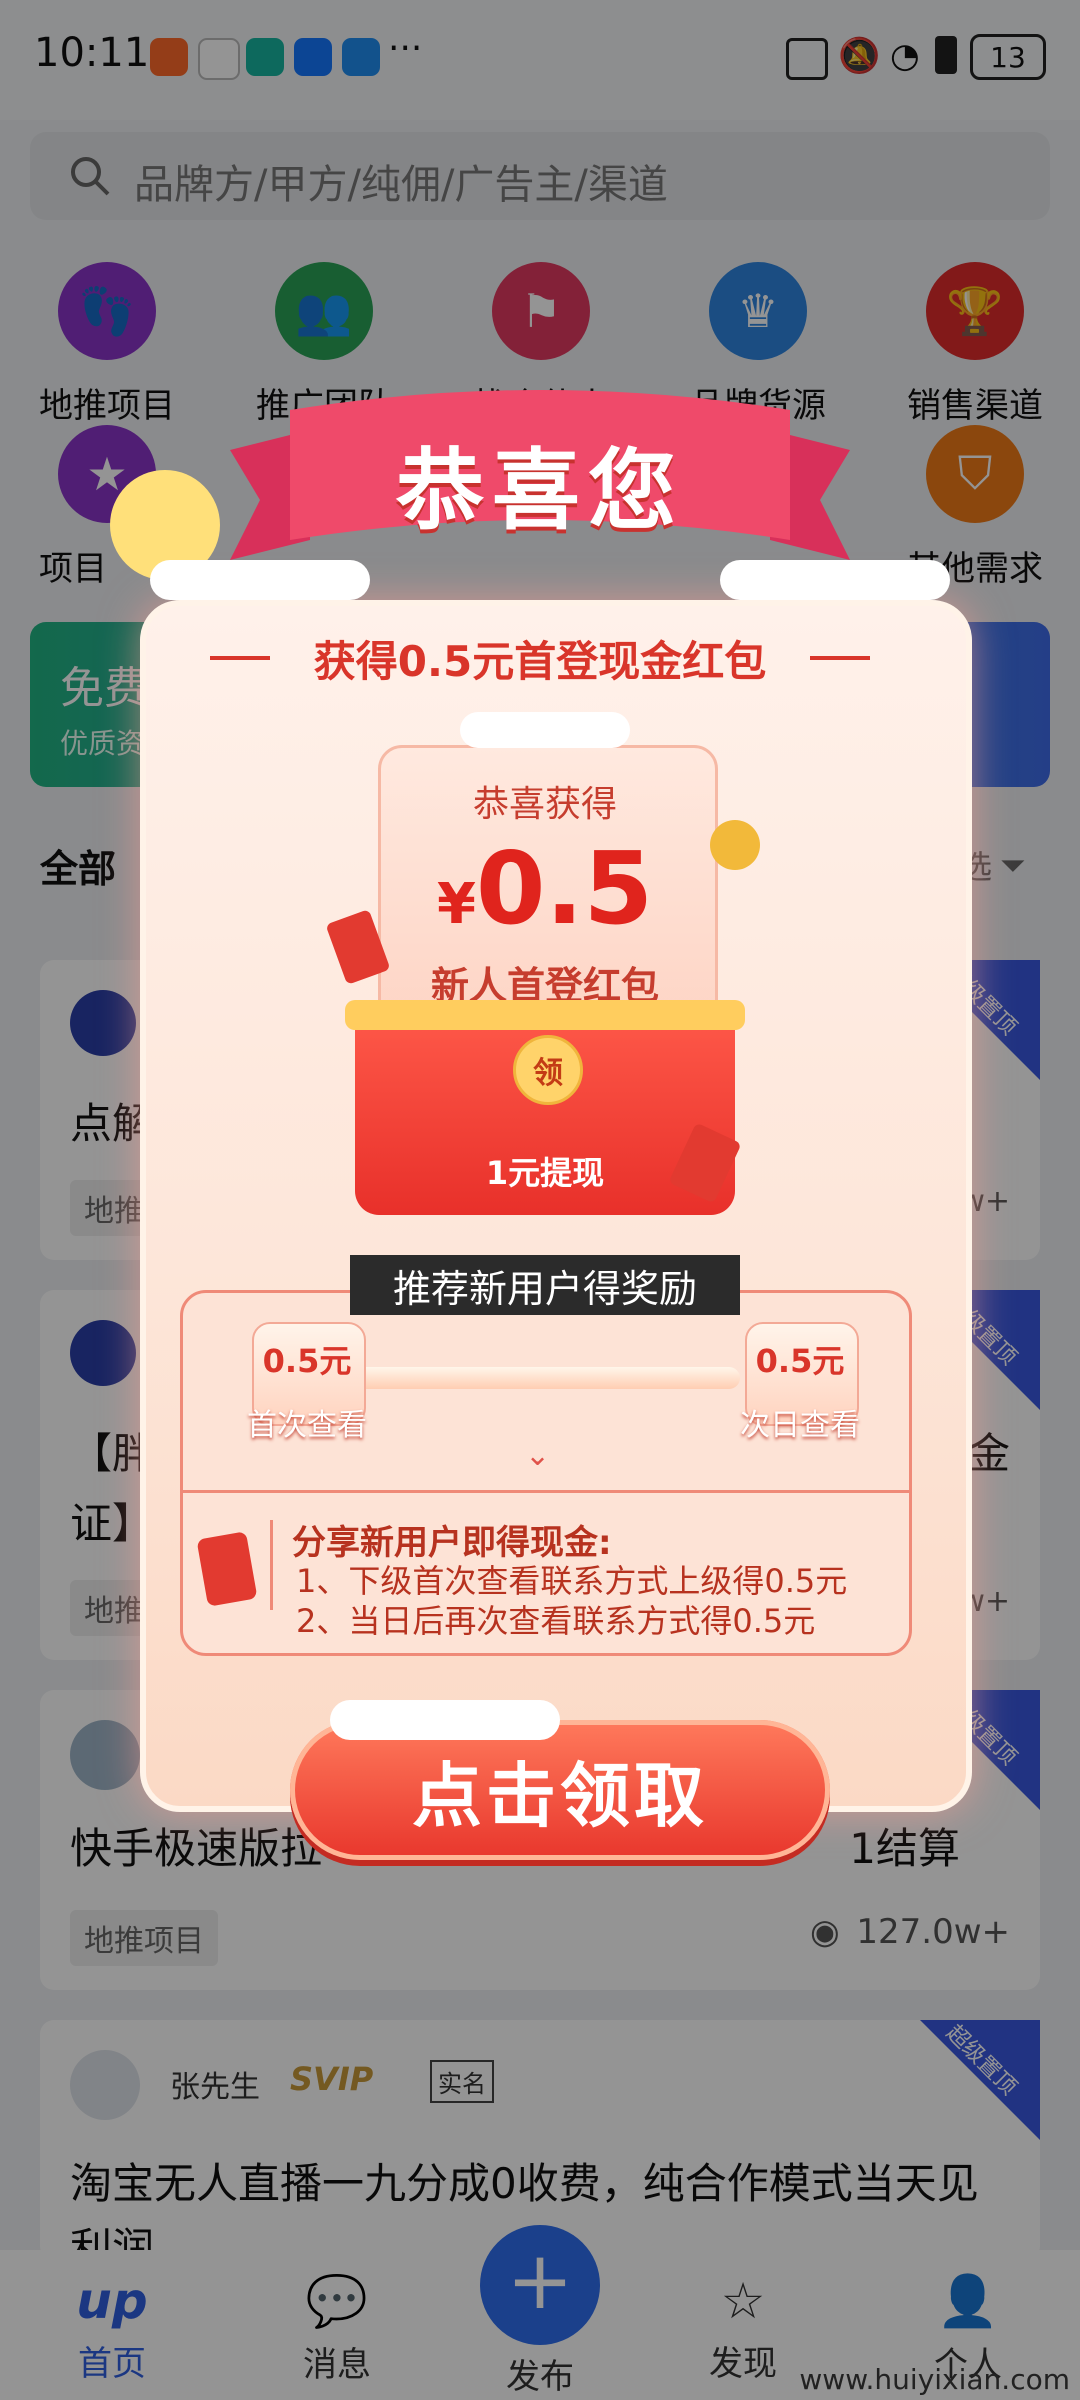 The height and width of the screenshot is (2400, 1080). Describe the element at coordinates (560, 1790) in the screenshot. I see `claim-button: 点击领取` at that location.